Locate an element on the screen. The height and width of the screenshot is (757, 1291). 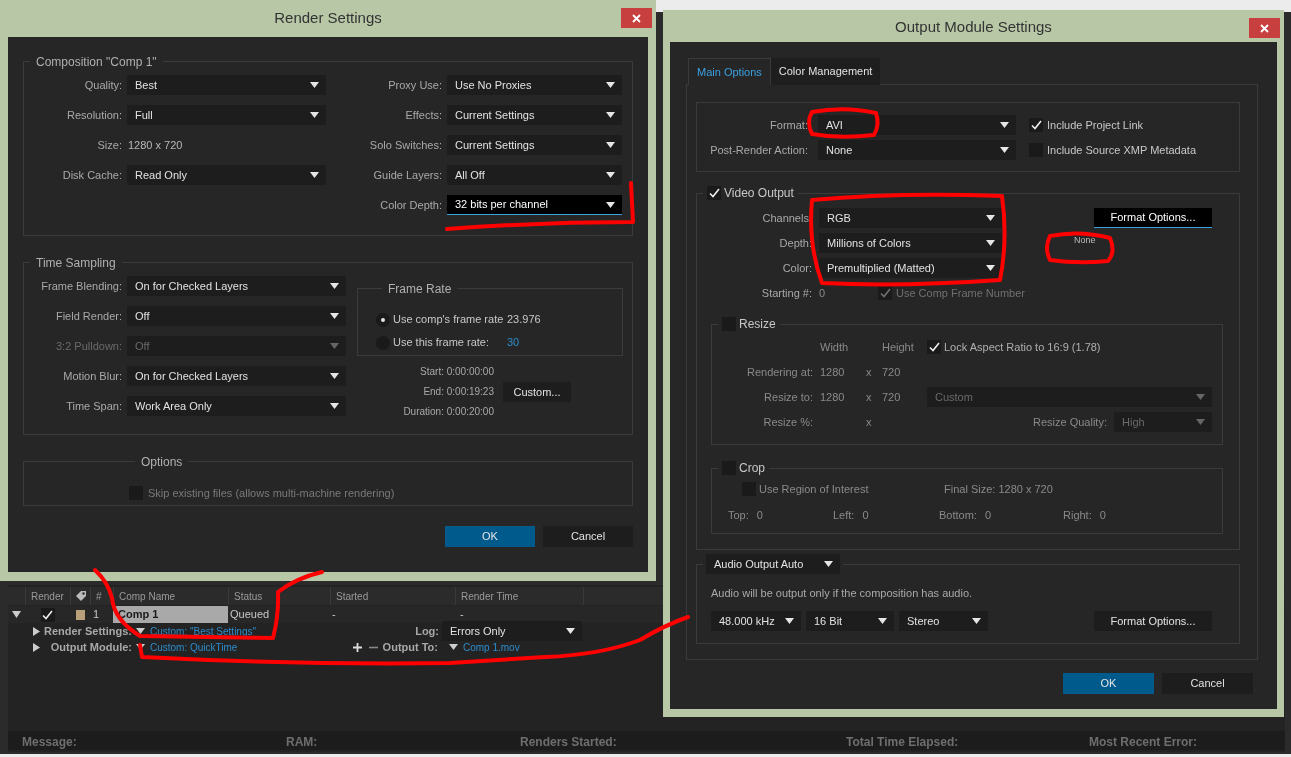
dropdown: 16 Bit is located at coordinates (850, 621).